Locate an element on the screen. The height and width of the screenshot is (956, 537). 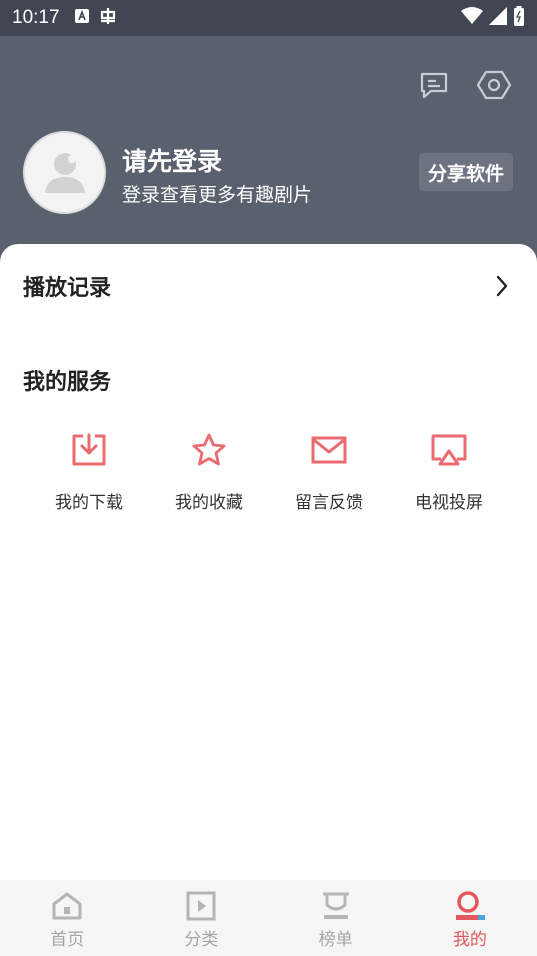
user-placeholder-icon is located at coordinates (65, 173).